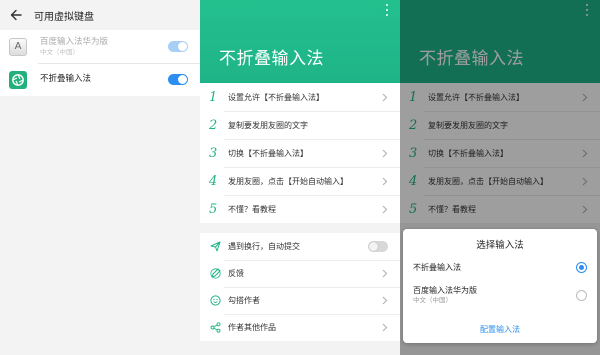 This screenshot has width=600, height=355. Describe the element at coordinates (432, 300) in the screenshot. I see `dialog-option-sub: 中文（中国）` at that location.